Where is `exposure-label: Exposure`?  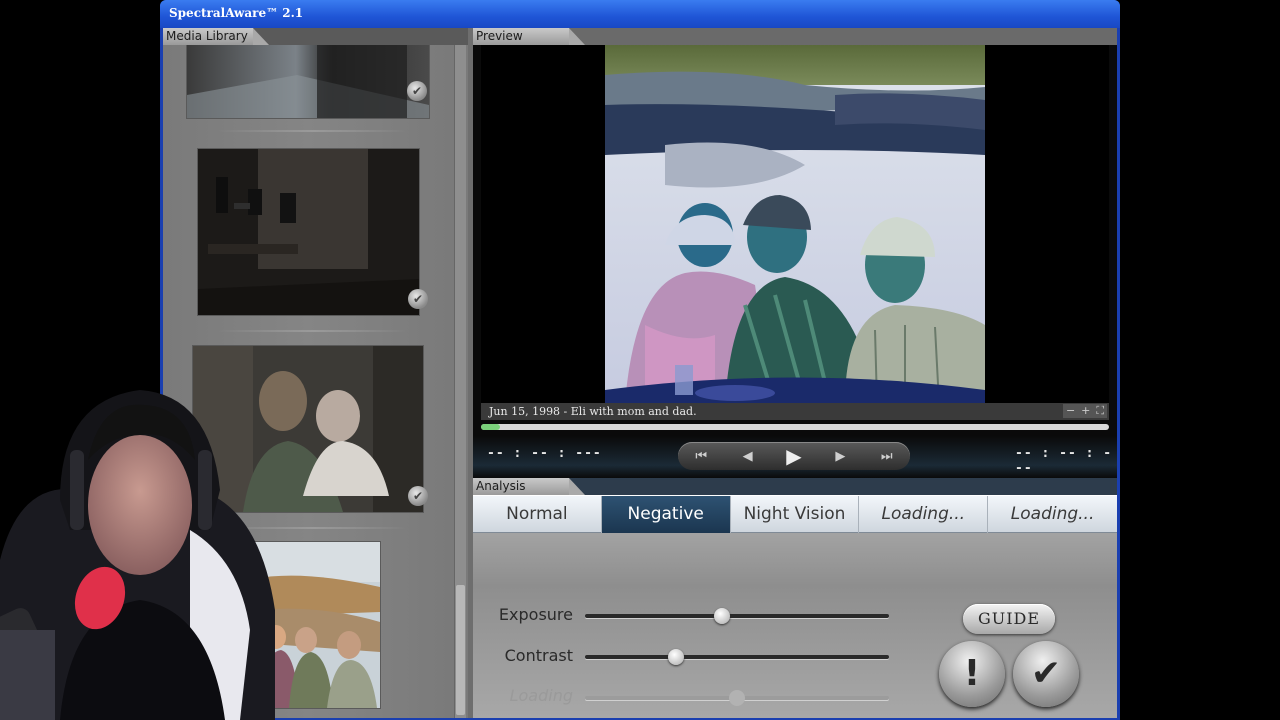
exposure-label: Exposure is located at coordinates (535, 614).